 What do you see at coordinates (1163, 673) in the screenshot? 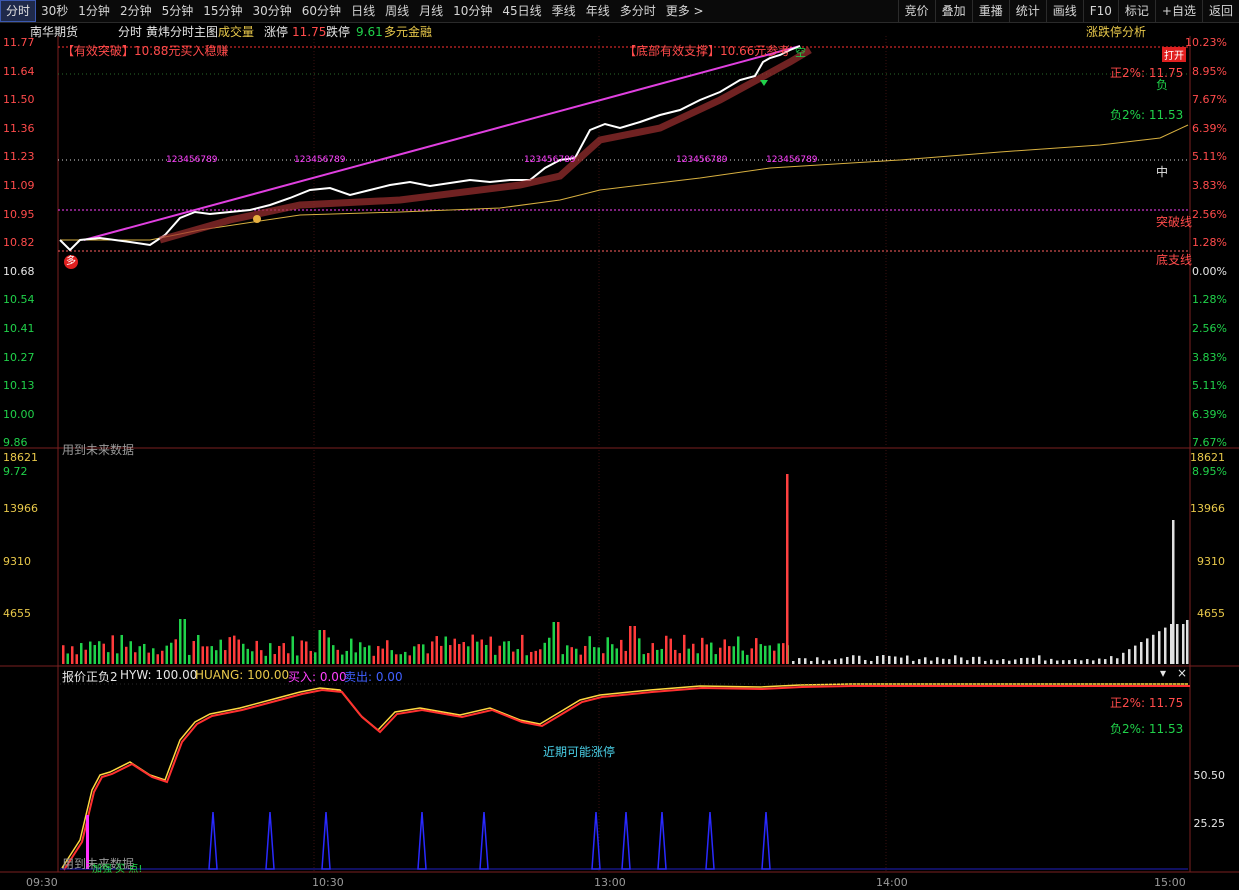
I see `dropdown-icon: ▾` at bounding box center [1163, 673].